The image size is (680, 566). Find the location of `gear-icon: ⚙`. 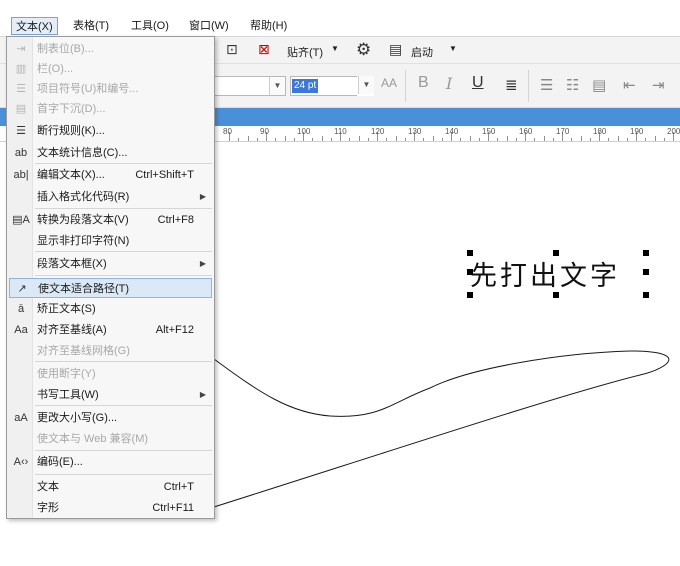

gear-icon: ⚙ is located at coordinates (363, 50).